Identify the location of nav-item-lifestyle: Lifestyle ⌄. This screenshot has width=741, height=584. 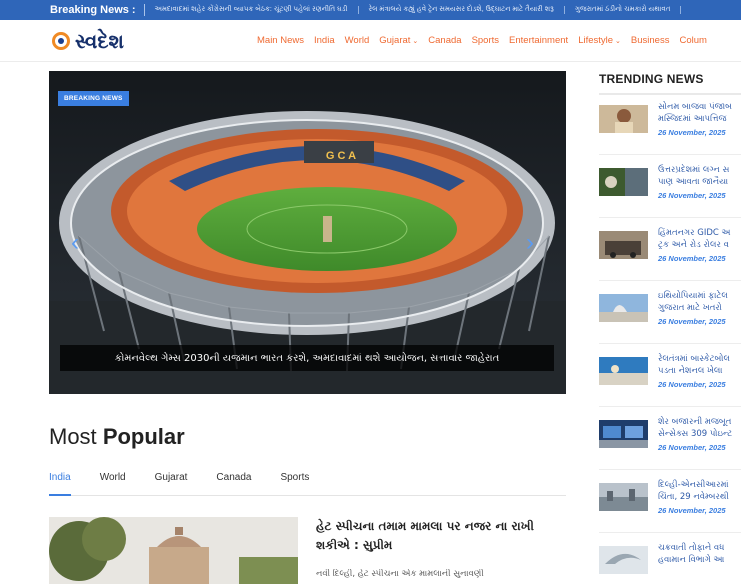
(599, 40).